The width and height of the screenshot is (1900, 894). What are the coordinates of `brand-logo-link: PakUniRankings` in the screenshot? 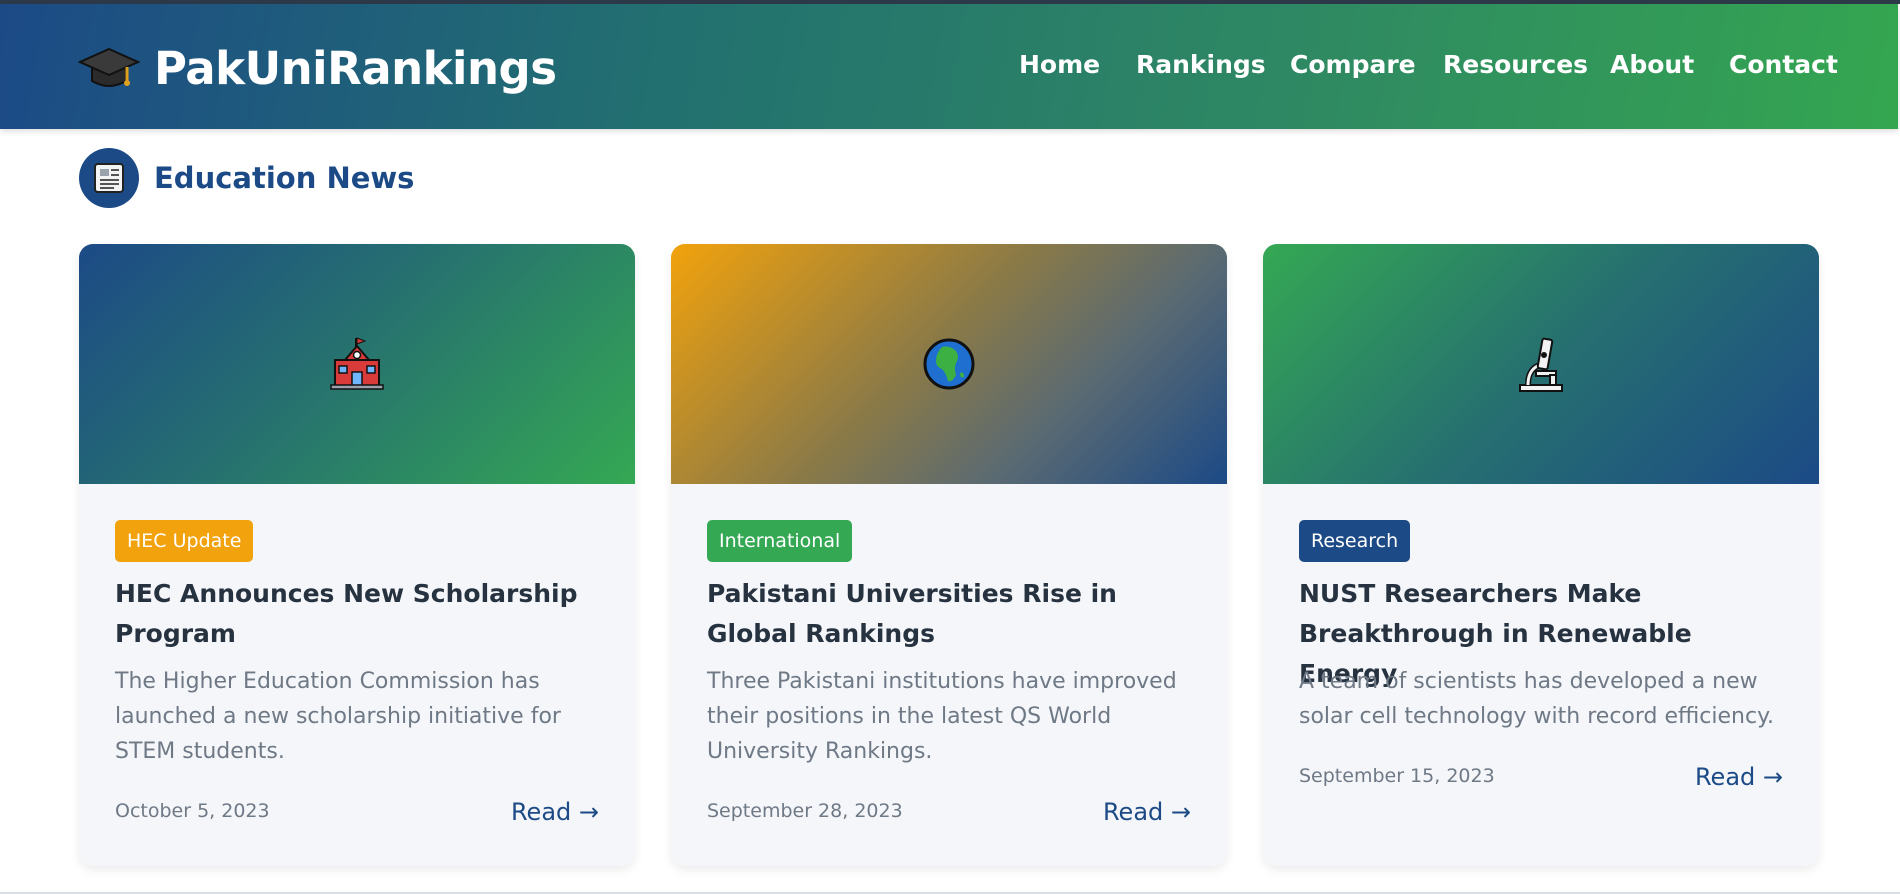 It's located at (317, 68).